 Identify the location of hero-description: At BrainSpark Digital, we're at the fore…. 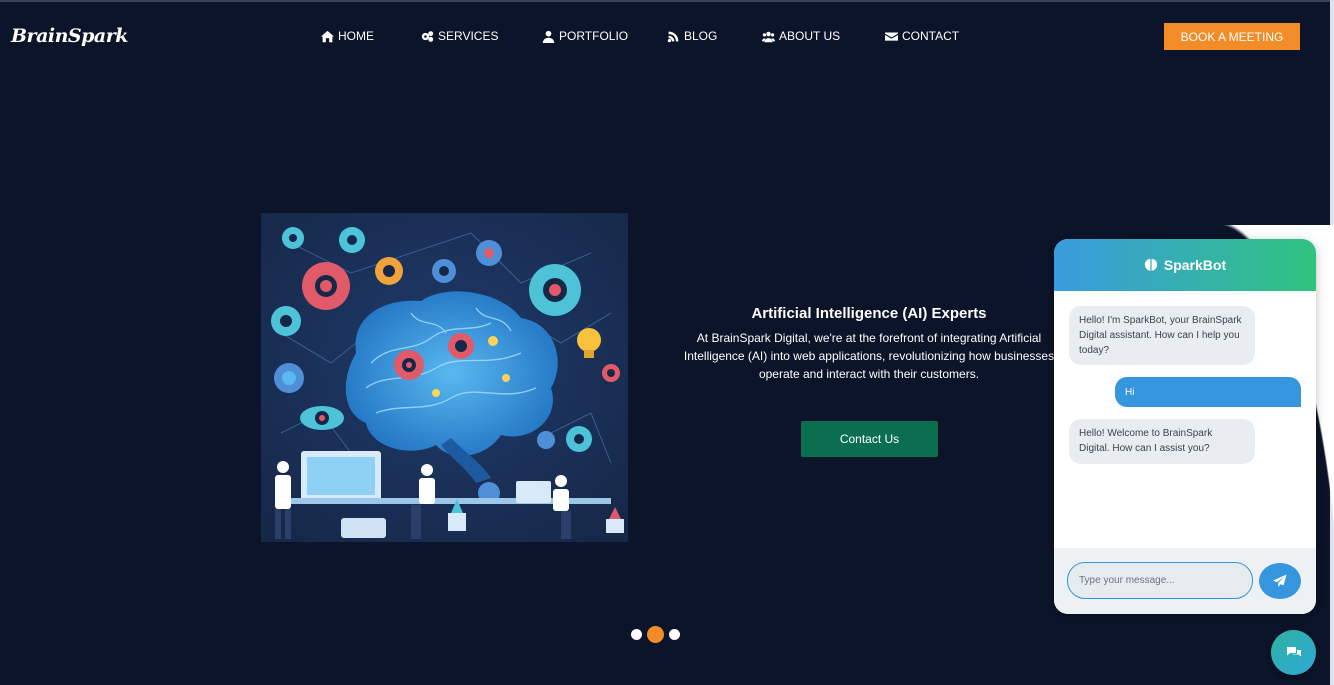
(869, 356).